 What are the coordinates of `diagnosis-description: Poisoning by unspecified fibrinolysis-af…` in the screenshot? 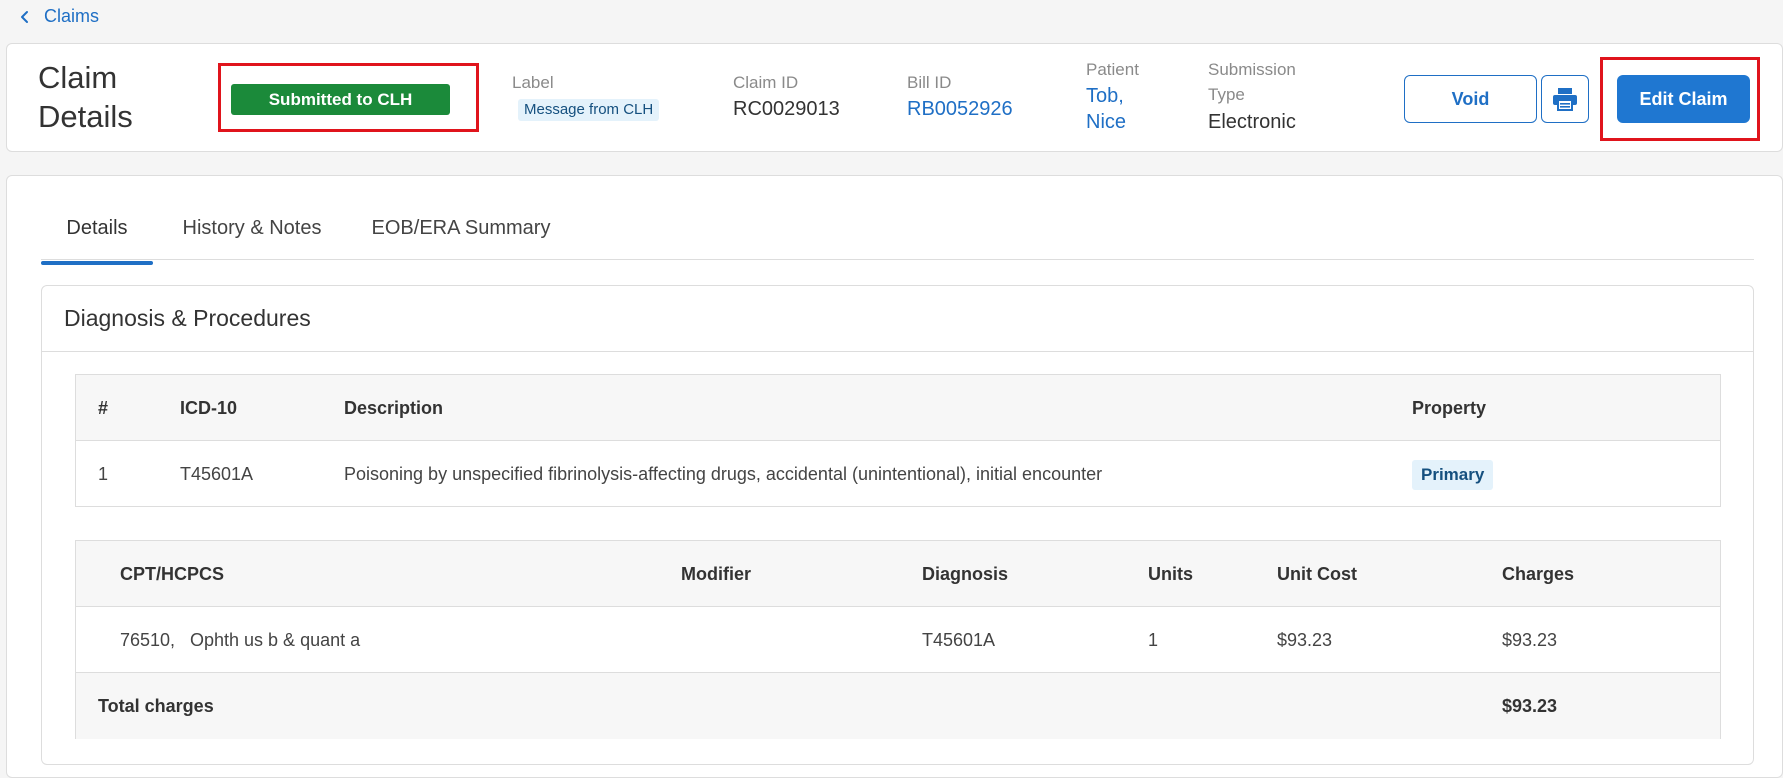 It's located at (723, 474).